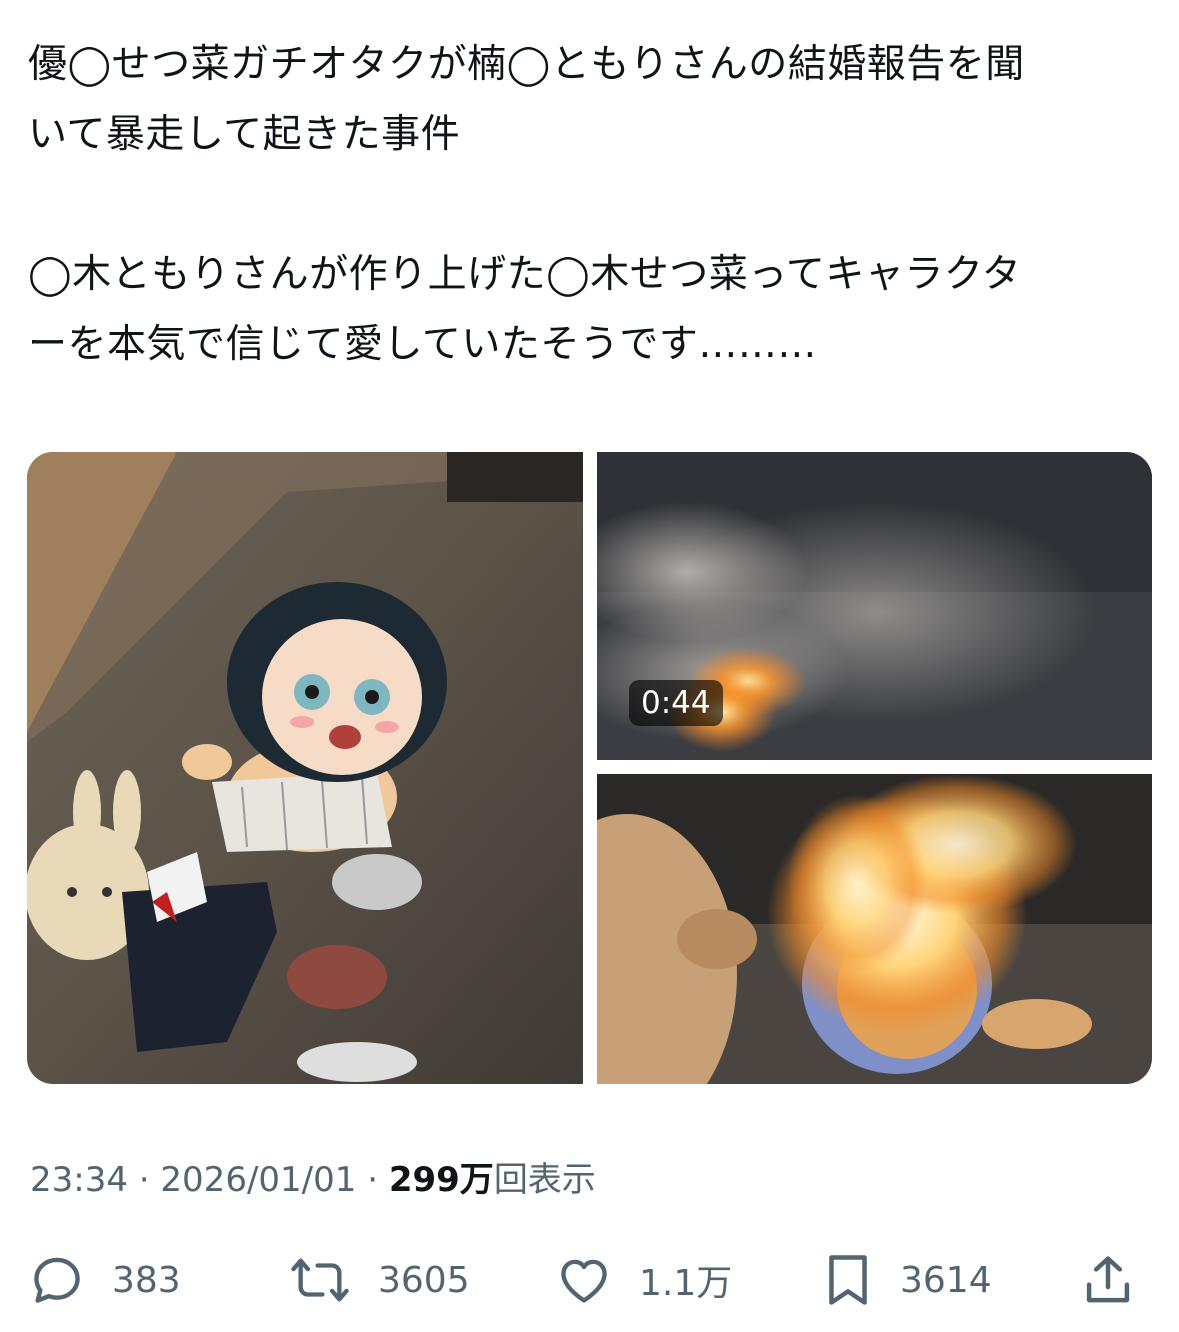  Describe the element at coordinates (258, 1180) in the screenshot. I see `tweet-date: 2026/01/01` at that location.